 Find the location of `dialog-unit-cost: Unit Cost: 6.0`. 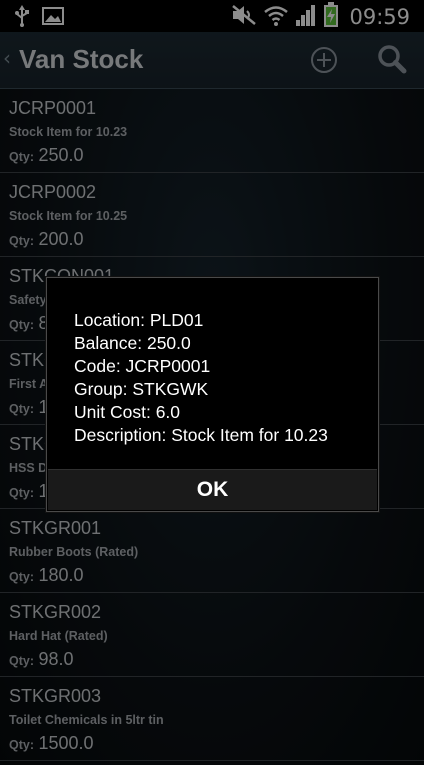

dialog-unit-cost: Unit Cost: 6.0 is located at coordinates (127, 412).